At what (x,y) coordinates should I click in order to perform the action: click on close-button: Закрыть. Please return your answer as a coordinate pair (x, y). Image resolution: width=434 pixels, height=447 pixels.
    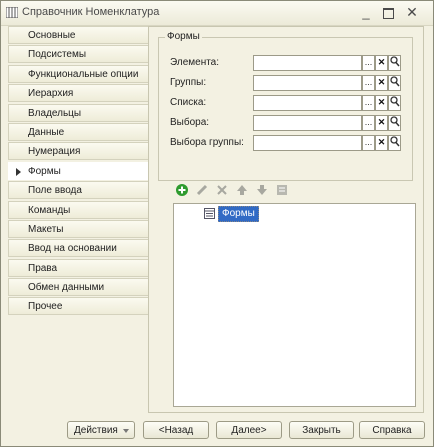
    Looking at the image, I should click on (321, 430).